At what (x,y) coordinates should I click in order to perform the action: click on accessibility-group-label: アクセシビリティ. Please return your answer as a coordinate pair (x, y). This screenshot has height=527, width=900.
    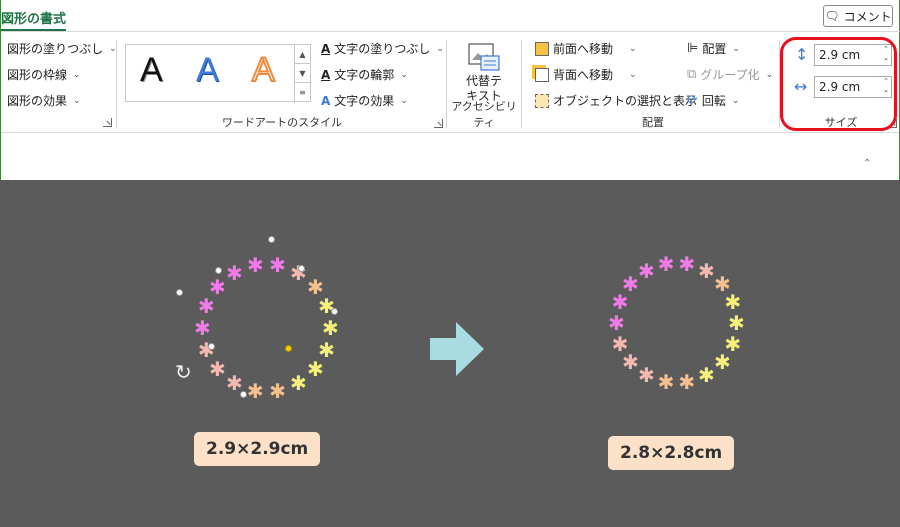
    Looking at the image, I should click on (484, 114).